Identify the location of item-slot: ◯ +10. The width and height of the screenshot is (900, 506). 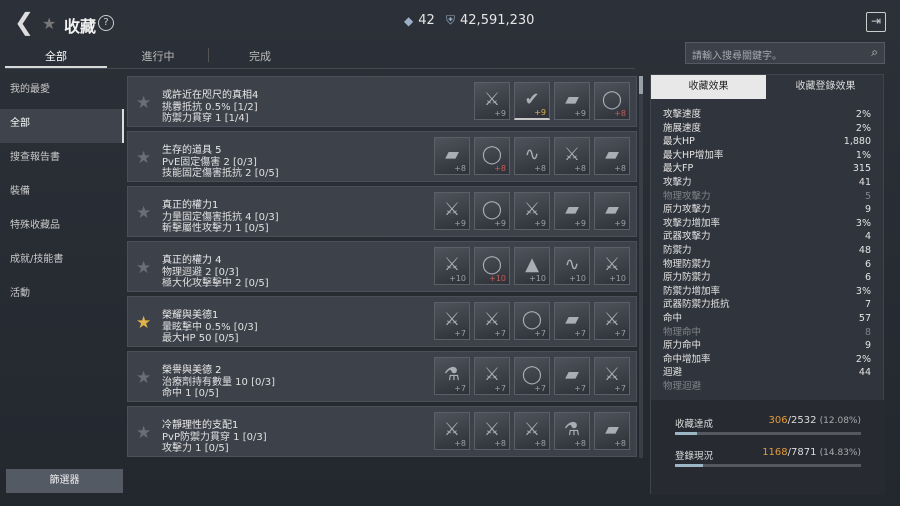
(492, 266).